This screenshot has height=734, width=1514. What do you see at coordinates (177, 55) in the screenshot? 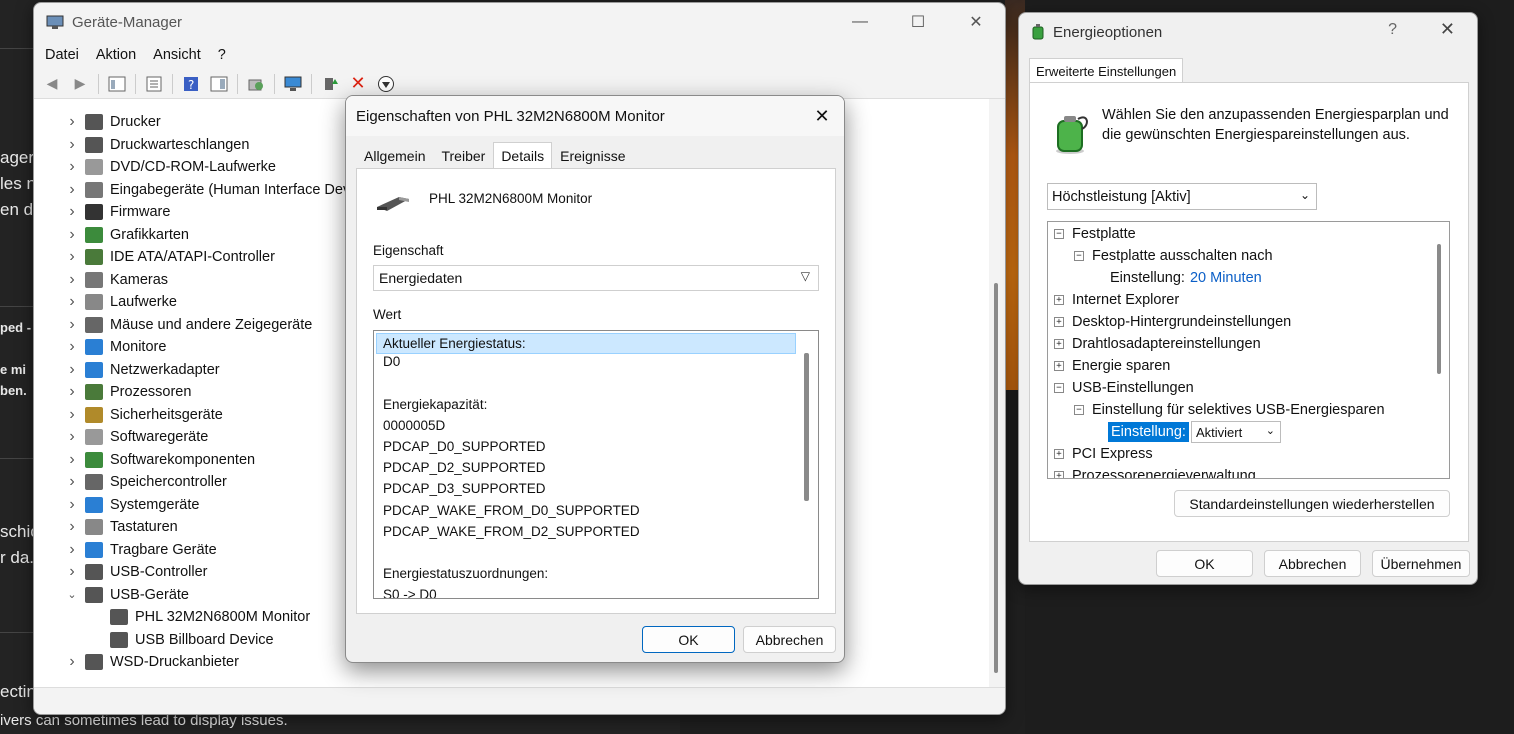
I see `menu-ansicht: Ansicht` at bounding box center [177, 55].